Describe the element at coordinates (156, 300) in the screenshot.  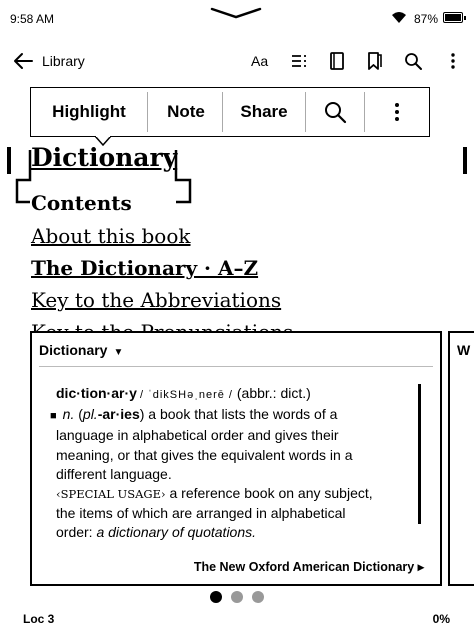
I see `toc-link: Key to the Abbreviations` at that location.